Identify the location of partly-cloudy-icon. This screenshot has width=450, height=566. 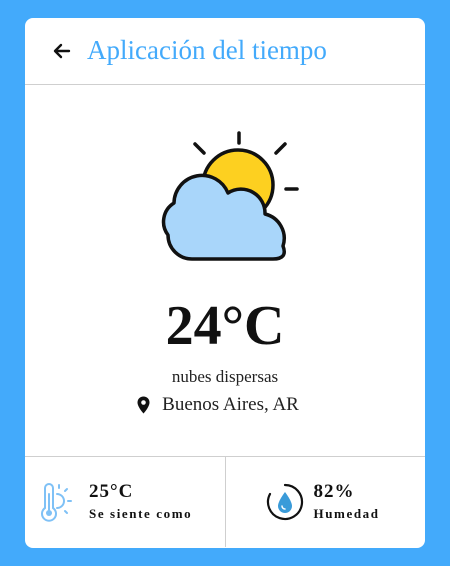
(230, 196).